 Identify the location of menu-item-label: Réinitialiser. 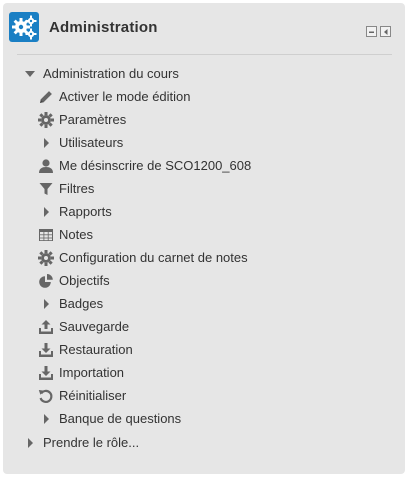
(93, 395).